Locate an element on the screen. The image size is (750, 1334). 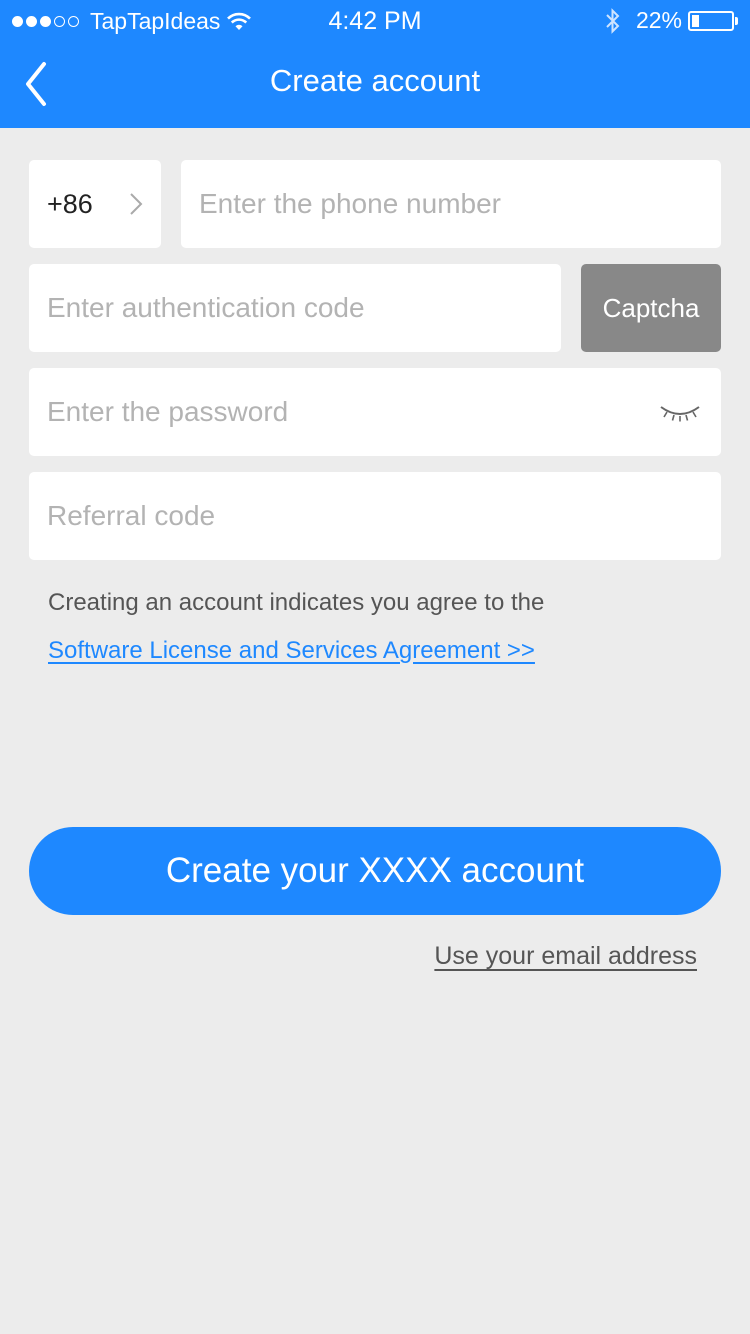
battery-level is located at coordinates (695, 20).